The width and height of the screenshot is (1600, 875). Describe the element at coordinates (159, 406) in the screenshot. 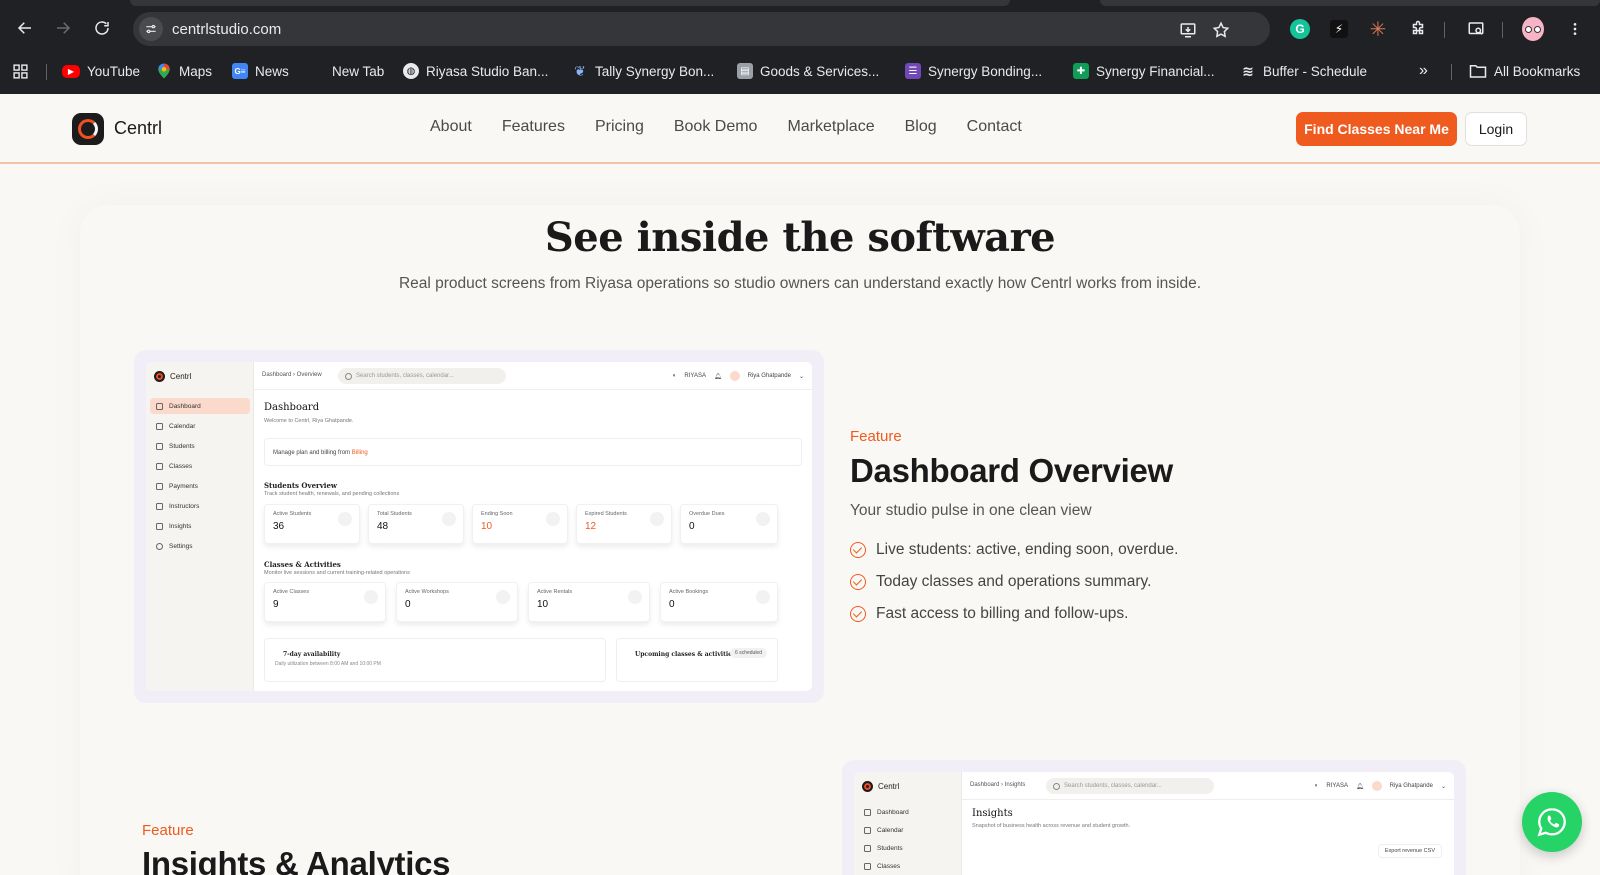

I see `dashboard-icon` at that location.